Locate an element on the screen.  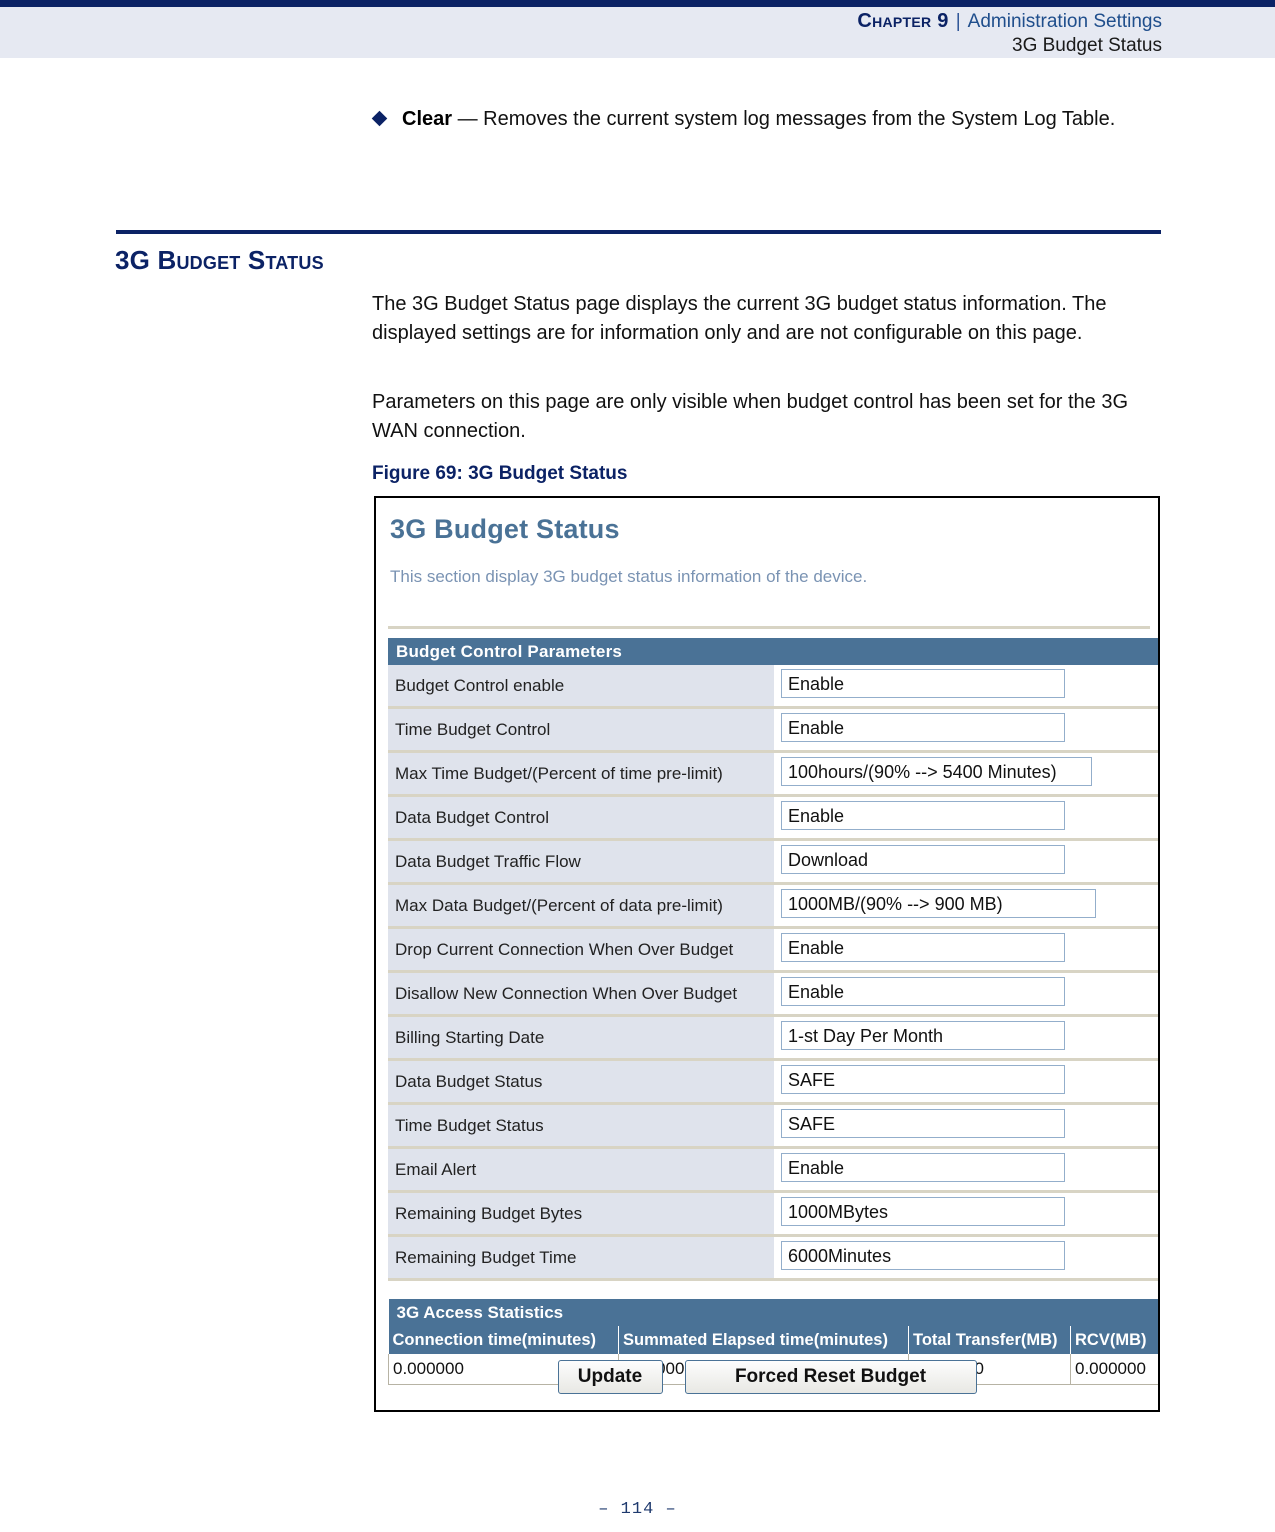
row-label-time-budget-status: Time Budget Status is located at coordinates (581, 1126).